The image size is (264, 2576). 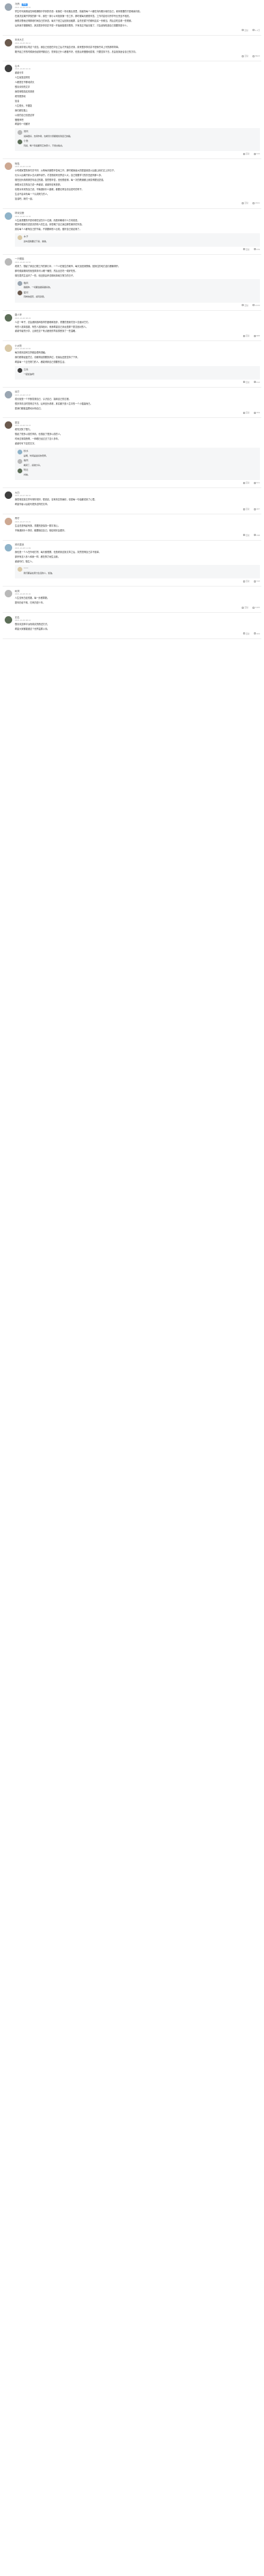 What do you see at coordinates (256, 633) in the screenshot?
I see `like-button: 164` at bounding box center [256, 633].